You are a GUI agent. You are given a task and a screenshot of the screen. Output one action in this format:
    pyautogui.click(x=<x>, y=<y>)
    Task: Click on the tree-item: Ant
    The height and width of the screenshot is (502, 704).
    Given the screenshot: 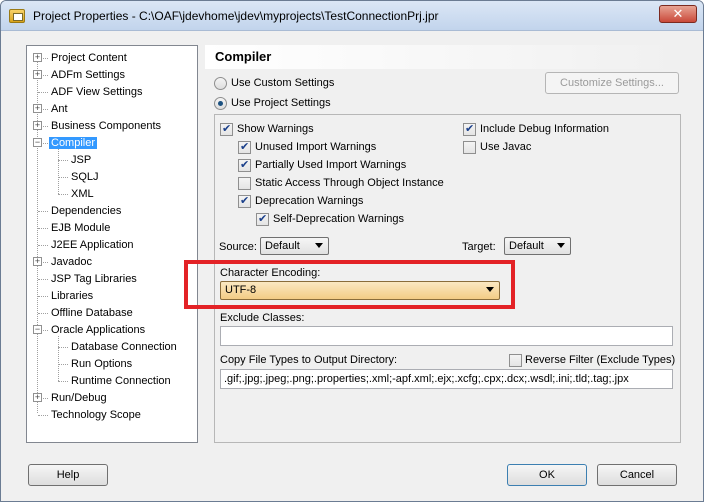 What is the action you would take?
    pyautogui.click(x=59, y=109)
    